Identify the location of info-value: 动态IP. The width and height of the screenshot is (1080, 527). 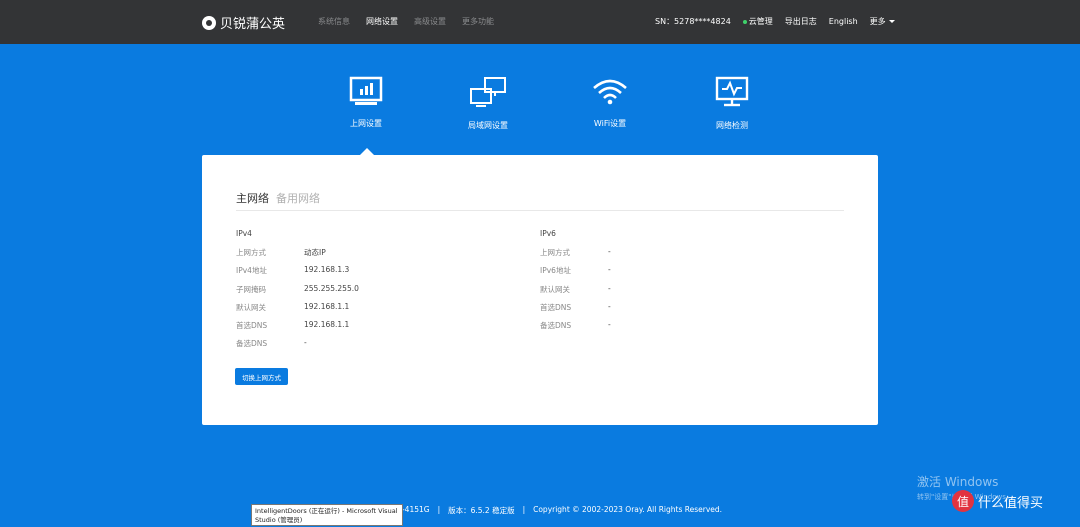
(315, 252).